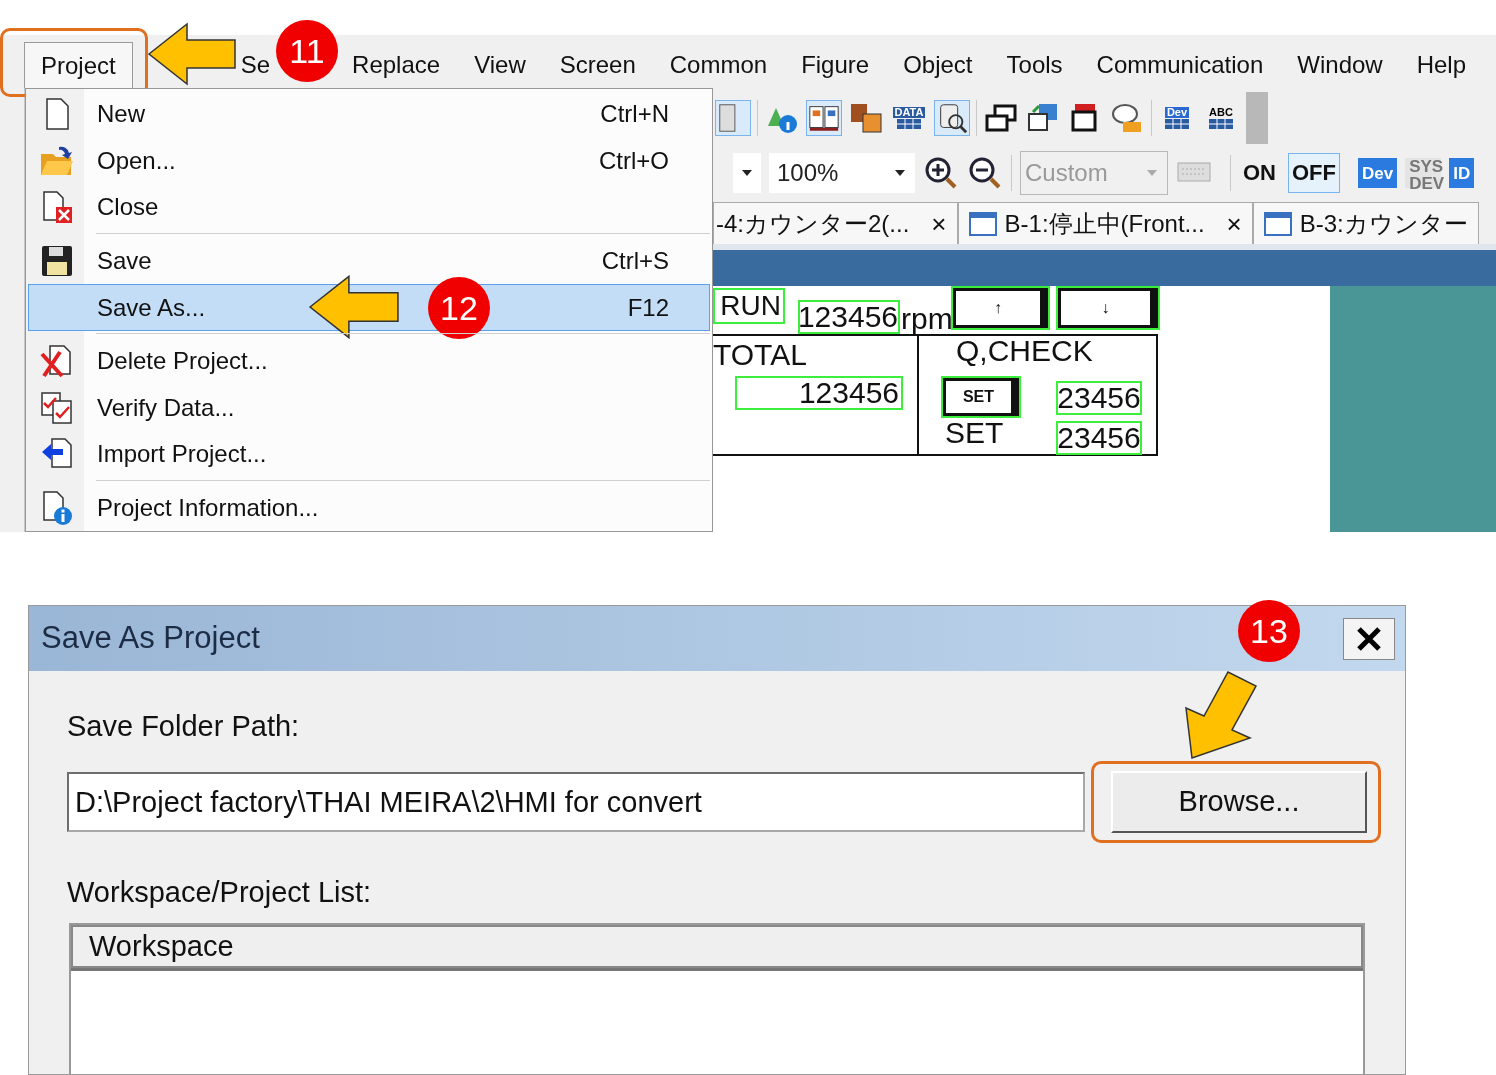 The width and height of the screenshot is (1496, 1075). What do you see at coordinates (760, 355) in the screenshot?
I see `canvas-text: TOTAL` at bounding box center [760, 355].